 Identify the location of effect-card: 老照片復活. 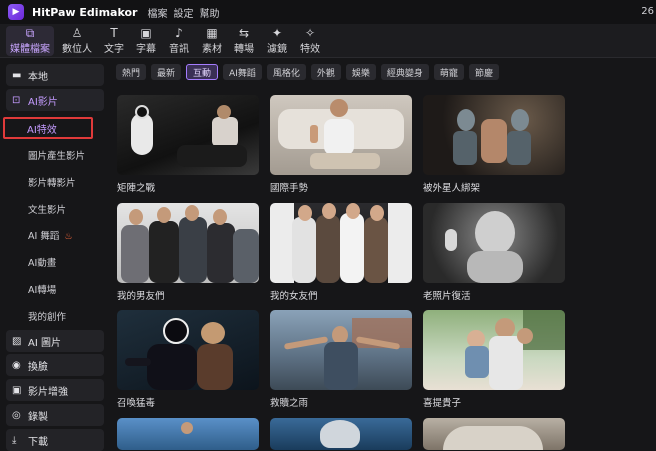
(494, 252).